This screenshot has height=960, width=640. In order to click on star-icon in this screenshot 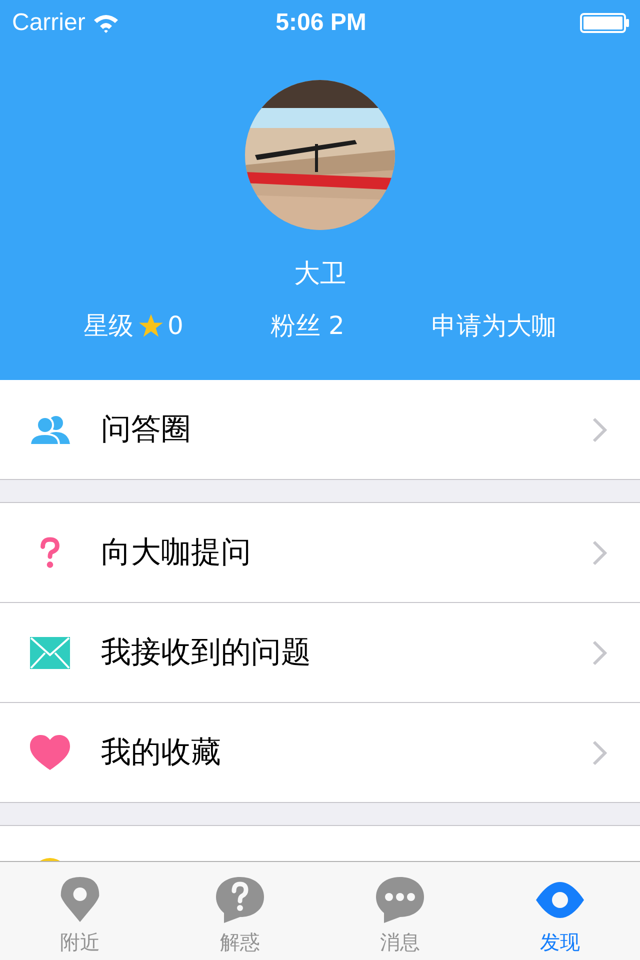, I will do `click(151, 325)`.